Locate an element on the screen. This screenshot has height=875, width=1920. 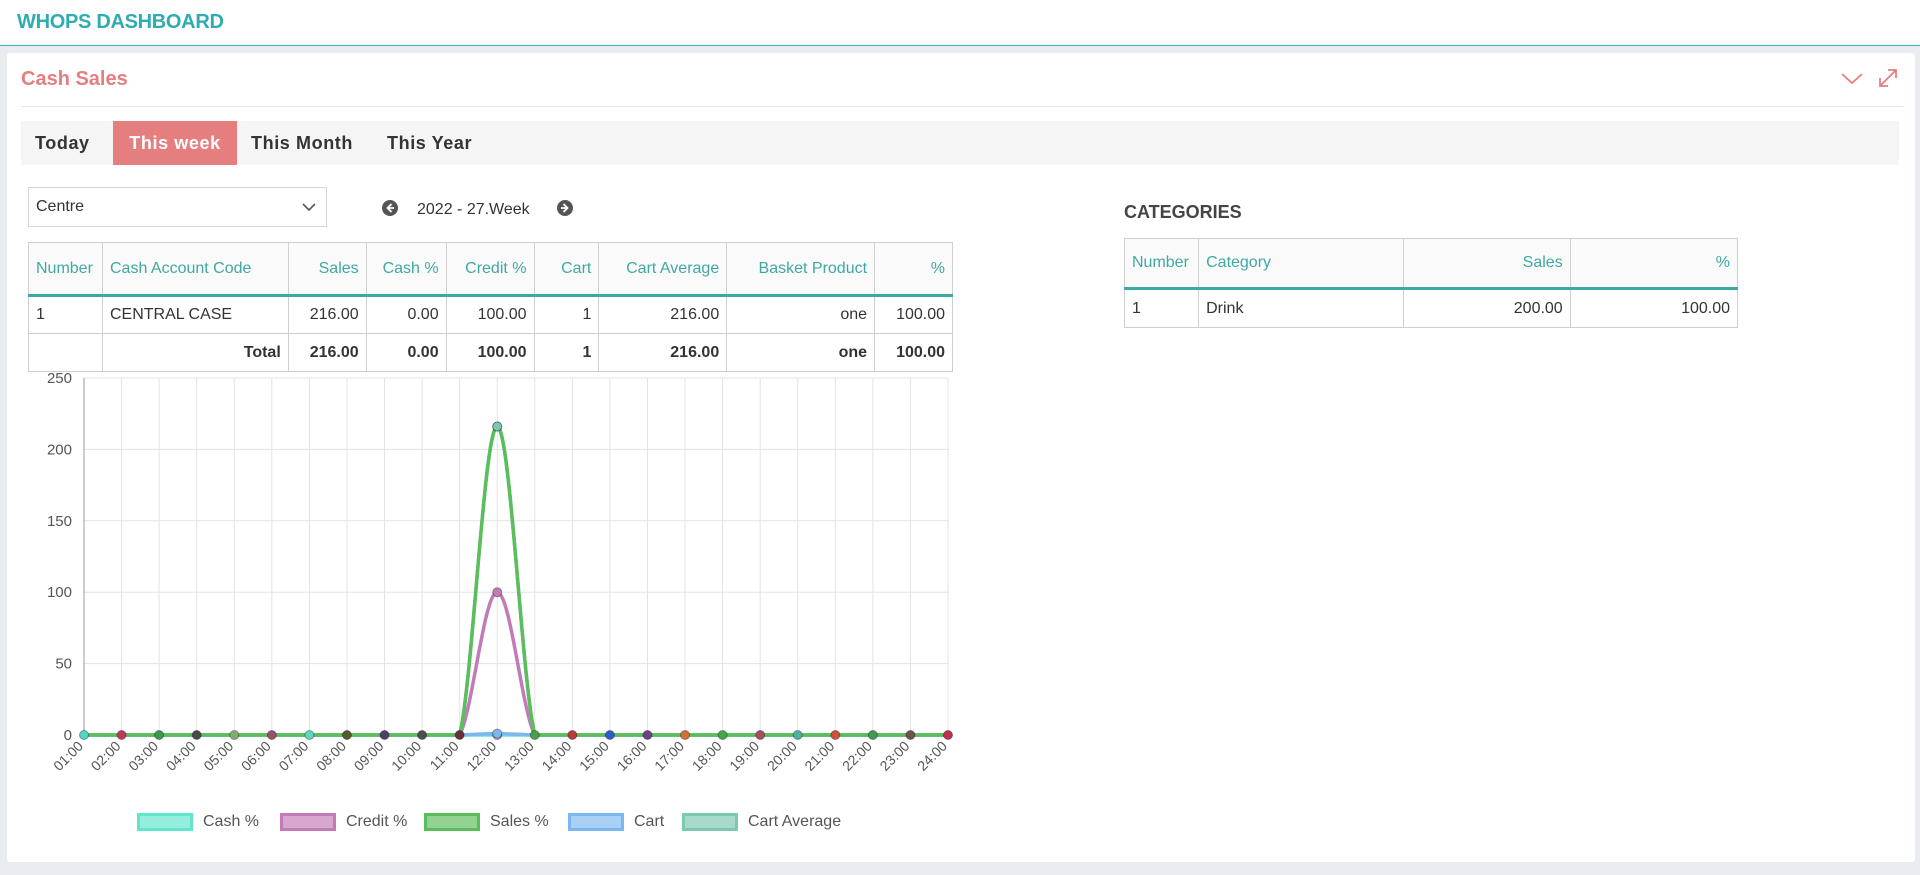
x-tick-label: 07:00 is located at coordinates (293, 756).